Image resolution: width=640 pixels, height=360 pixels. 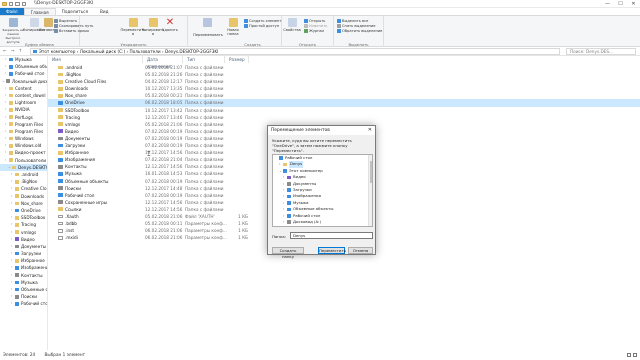 I want to click on column-date: Дата изменения, so click(x=163, y=62).